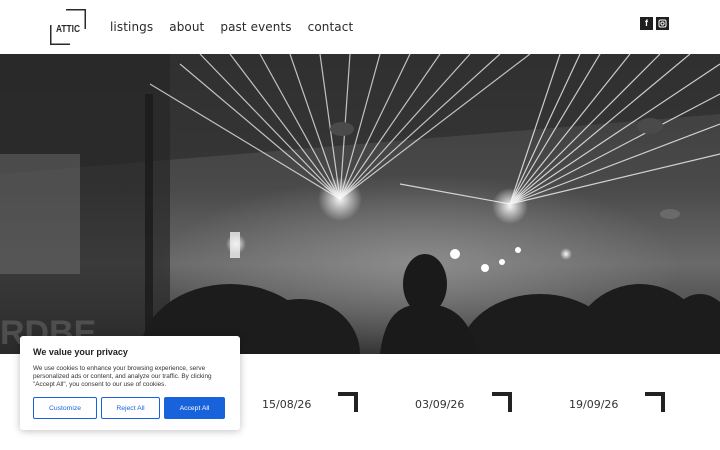 The height and width of the screenshot is (450, 720). Describe the element at coordinates (331, 27) in the screenshot. I see `nav-contact: contact` at that location.